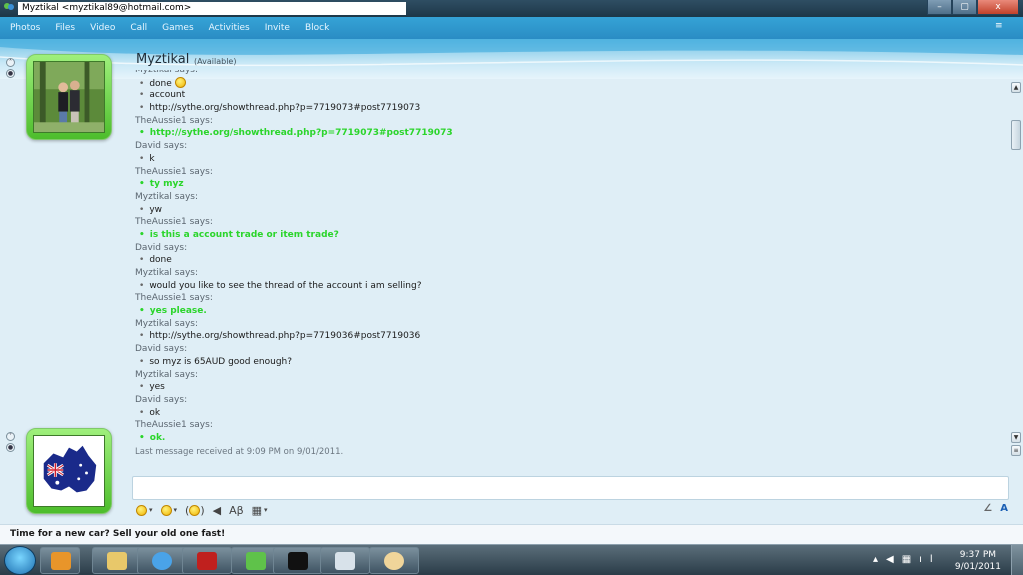 The width and height of the screenshot is (1023, 575). What do you see at coordinates (569, 159) in the screenshot?
I see `message-text: • k` at bounding box center [569, 159].